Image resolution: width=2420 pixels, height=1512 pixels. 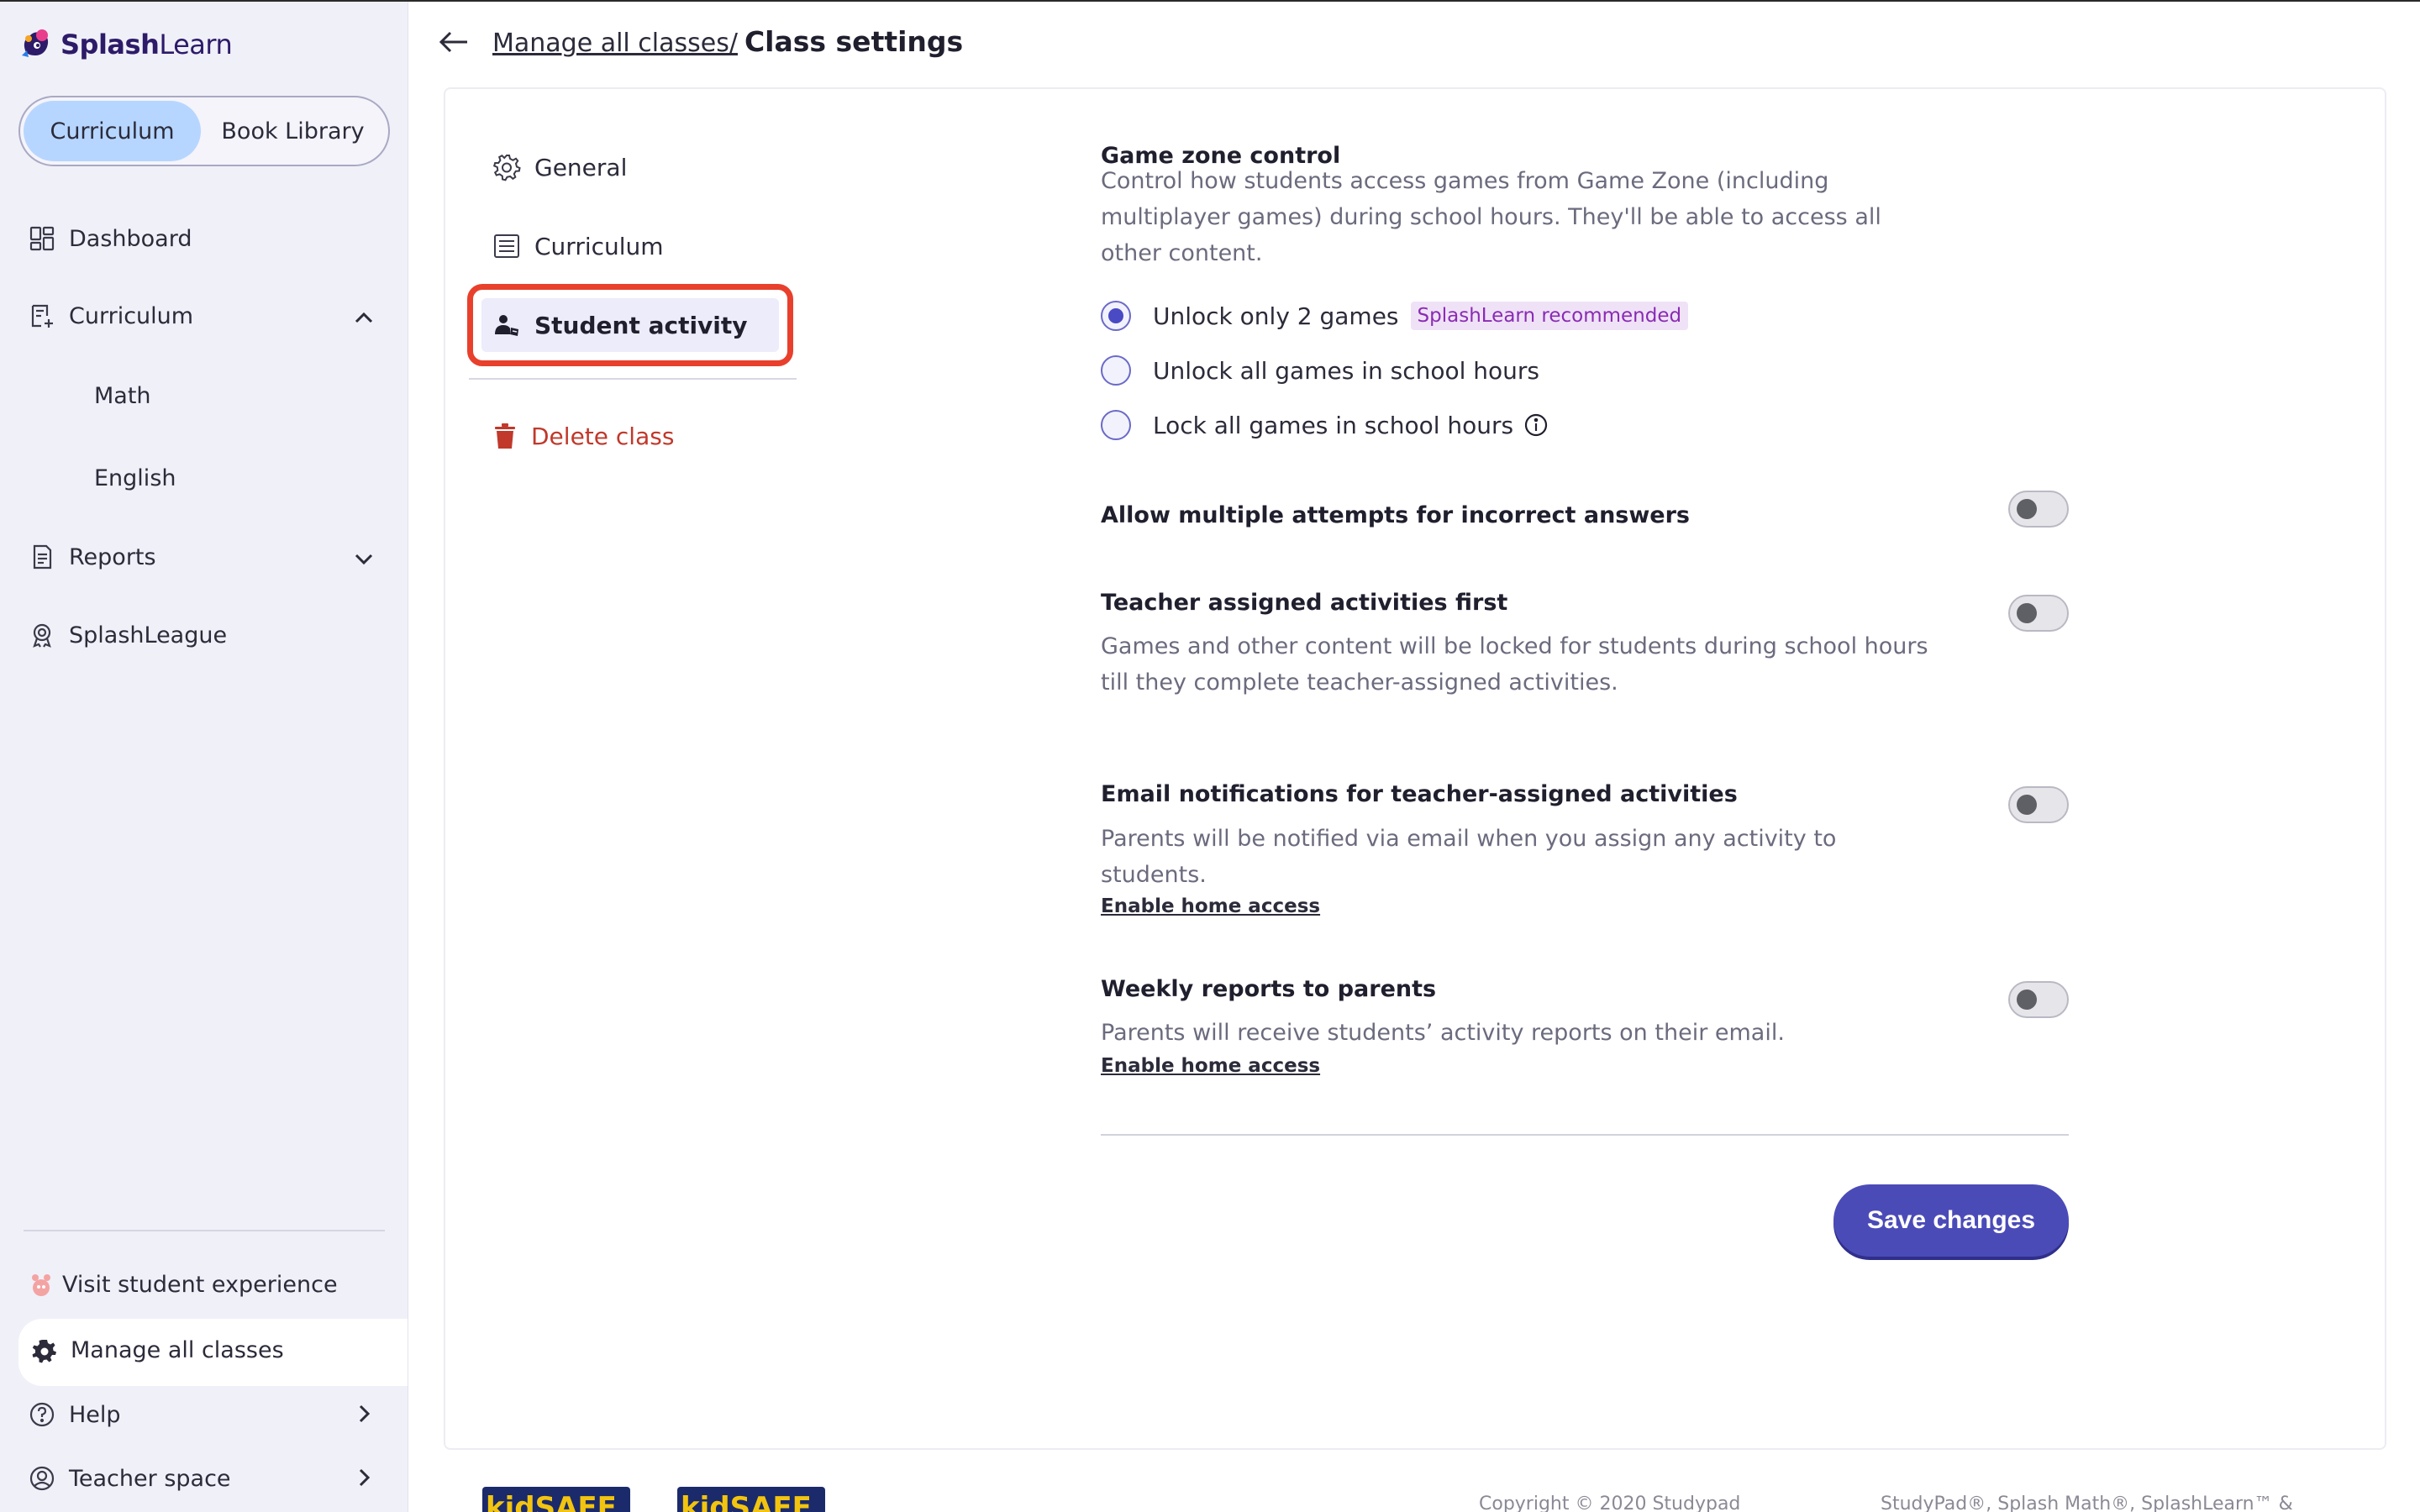 I want to click on radio-lock-all-games: Lock all games in school hours, so click(x=1325, y=425).